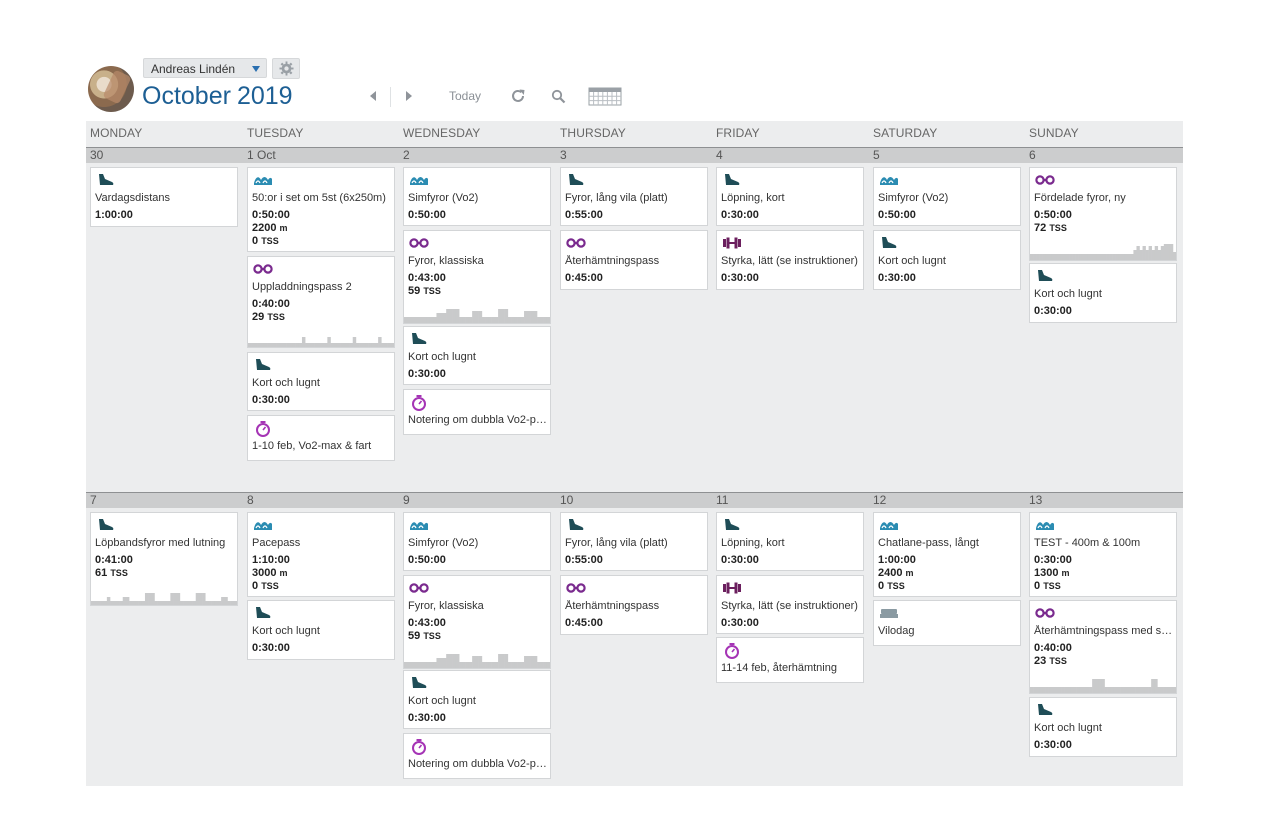 This screenshot has height=840, width=1264. I want to click on workout-tss: 0 TSS, so click(265, 586).